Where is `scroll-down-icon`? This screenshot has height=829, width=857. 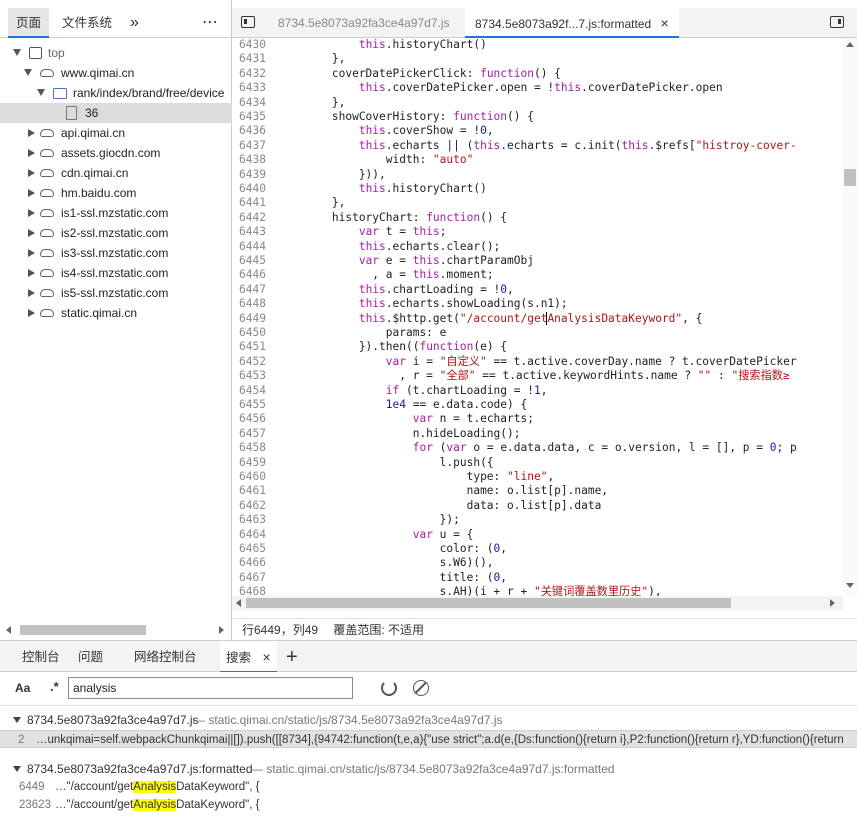
scroll-down-icon is located at coordinates (850, 585).